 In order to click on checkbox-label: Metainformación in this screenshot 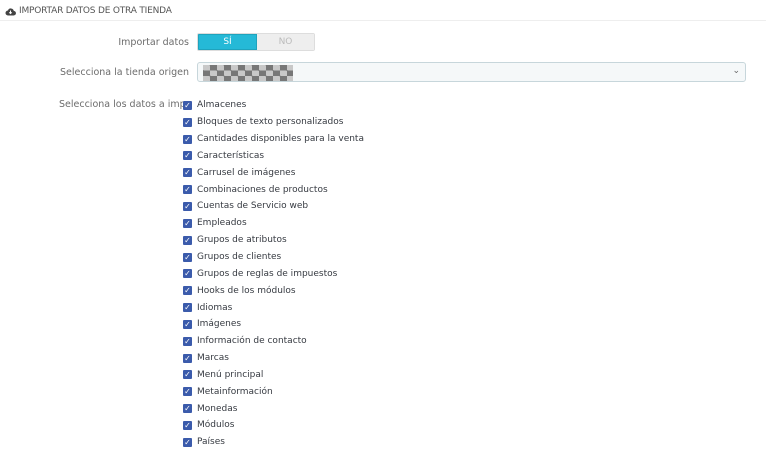, I will do `click(235, 391)`.